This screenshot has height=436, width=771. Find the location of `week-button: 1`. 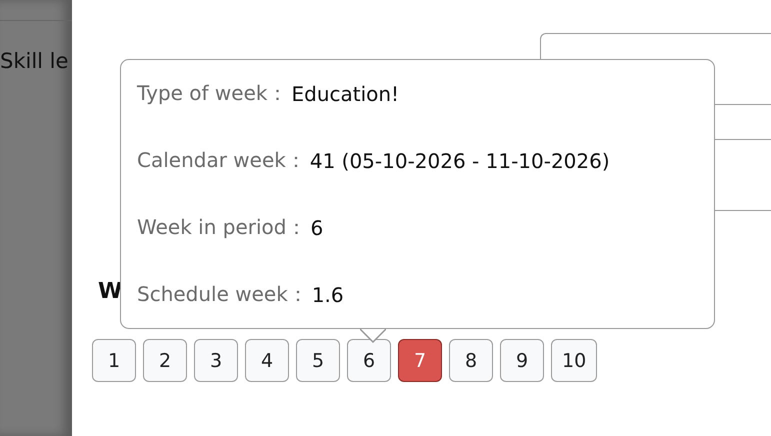

week-button: 1 is located at coordinates (114, 360).